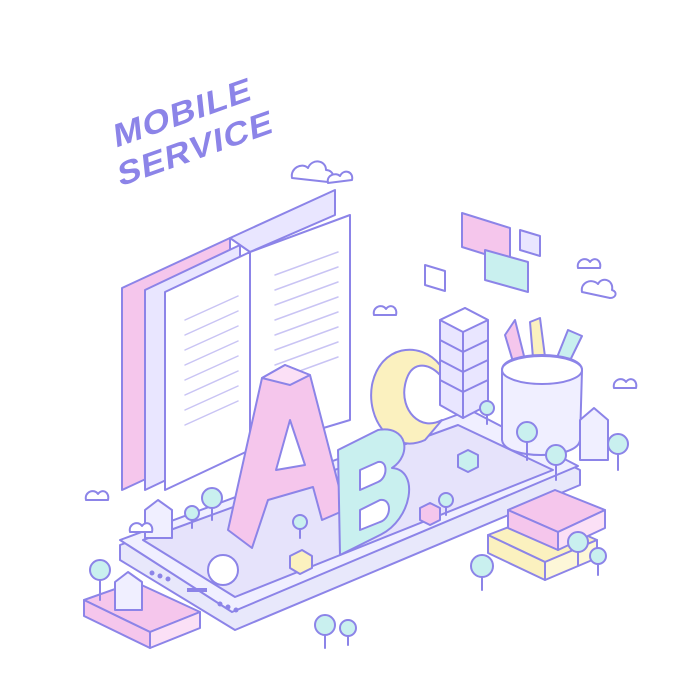 This screenshot has height=700, width=700. I want to click on floating-squares, so click(482, 252).